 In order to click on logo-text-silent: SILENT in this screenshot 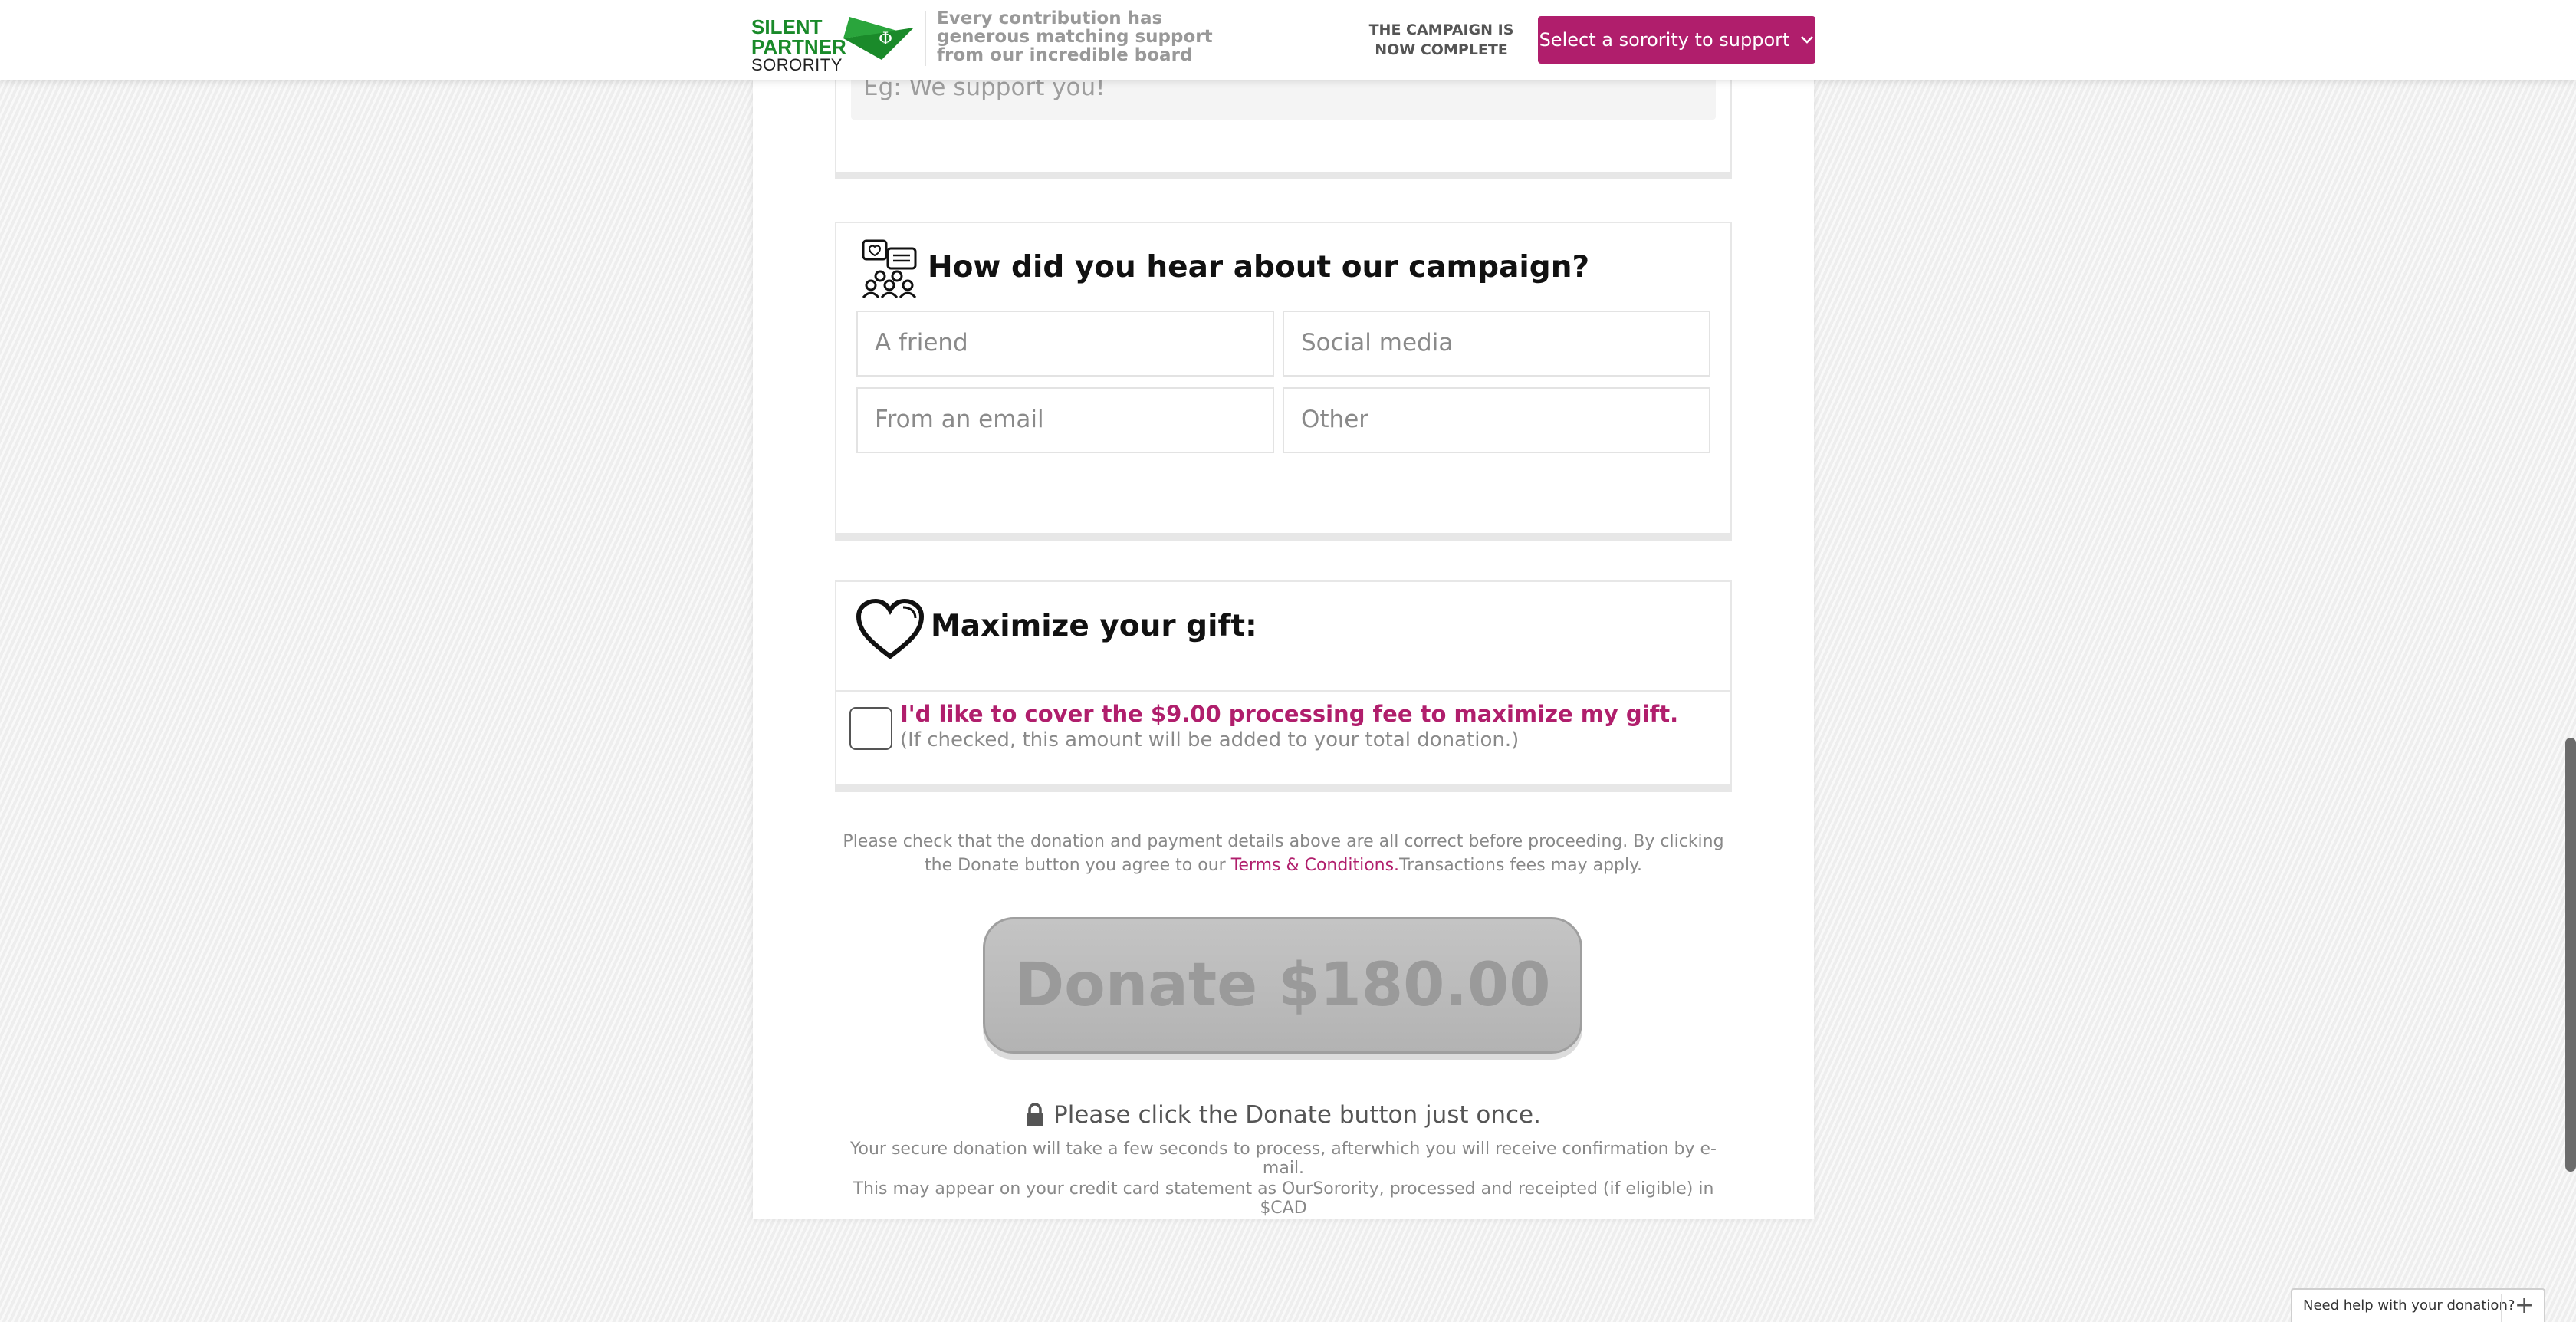, I will do `click(787, 26)`.